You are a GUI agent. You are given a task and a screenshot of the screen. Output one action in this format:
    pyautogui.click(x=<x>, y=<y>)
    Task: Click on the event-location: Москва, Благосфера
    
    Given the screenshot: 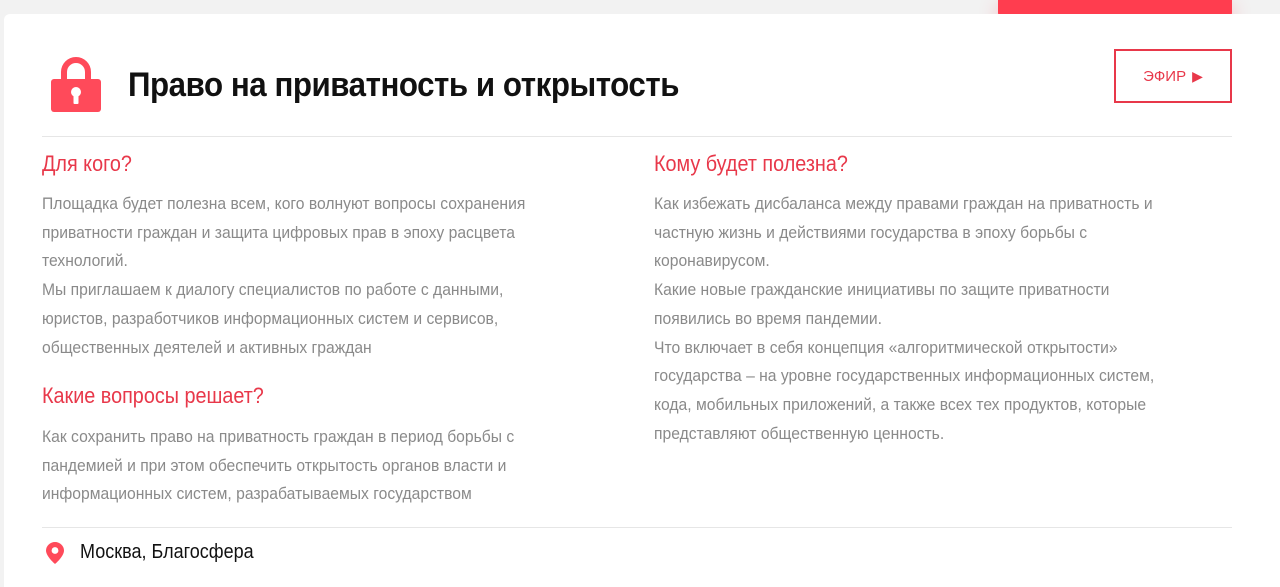 What is the action you would take?
    pyautogui.click(x=167, y=552)
    